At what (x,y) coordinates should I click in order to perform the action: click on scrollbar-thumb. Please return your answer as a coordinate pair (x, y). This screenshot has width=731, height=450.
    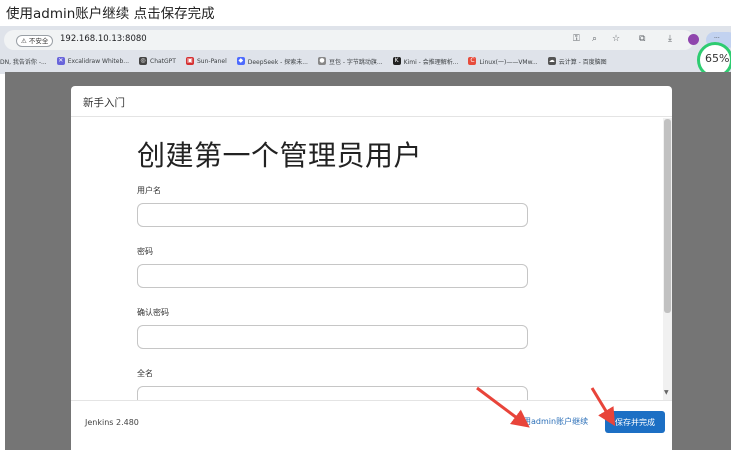
    Looking at the image, I should click on (667, 216).